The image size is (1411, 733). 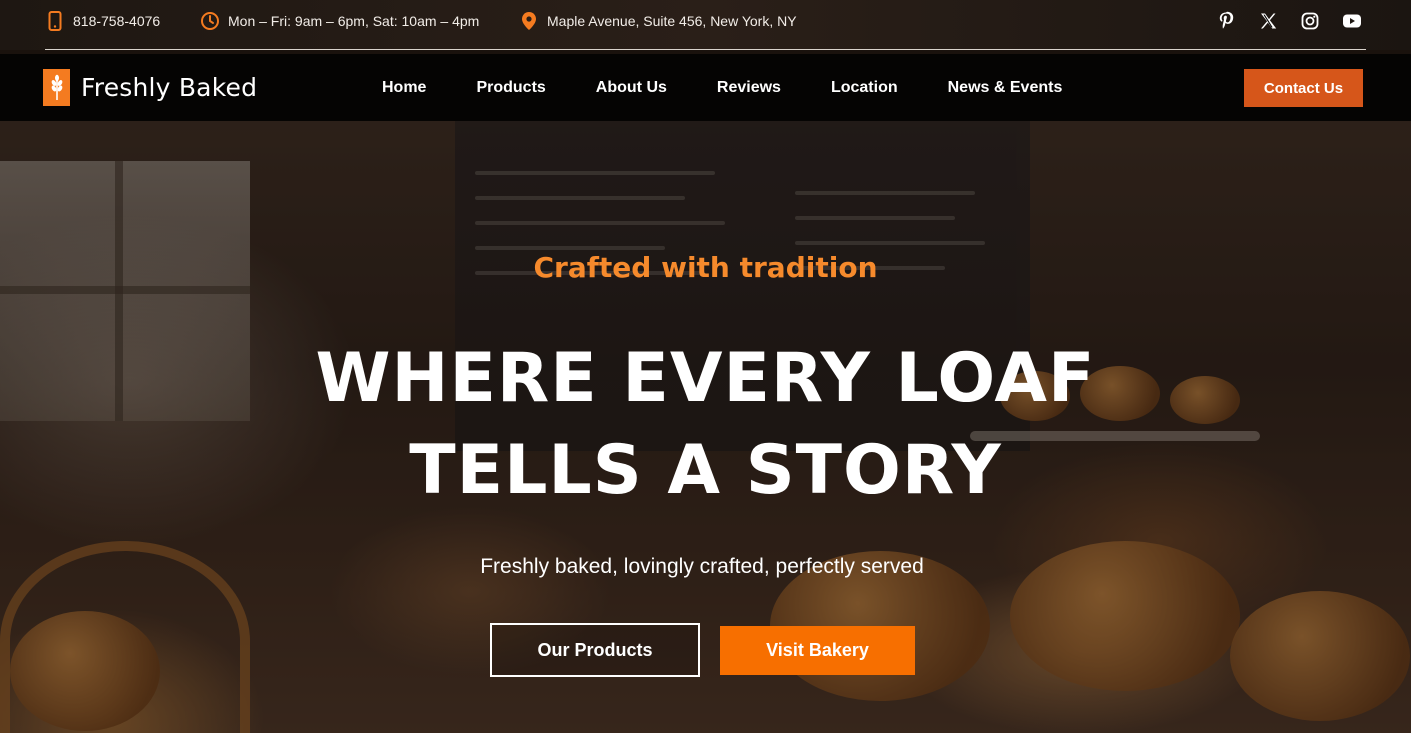 What do you see at coordinates (510, 88) in the screenshot?
I see `nav-item-products: Products` at bounding box center [510, 88].